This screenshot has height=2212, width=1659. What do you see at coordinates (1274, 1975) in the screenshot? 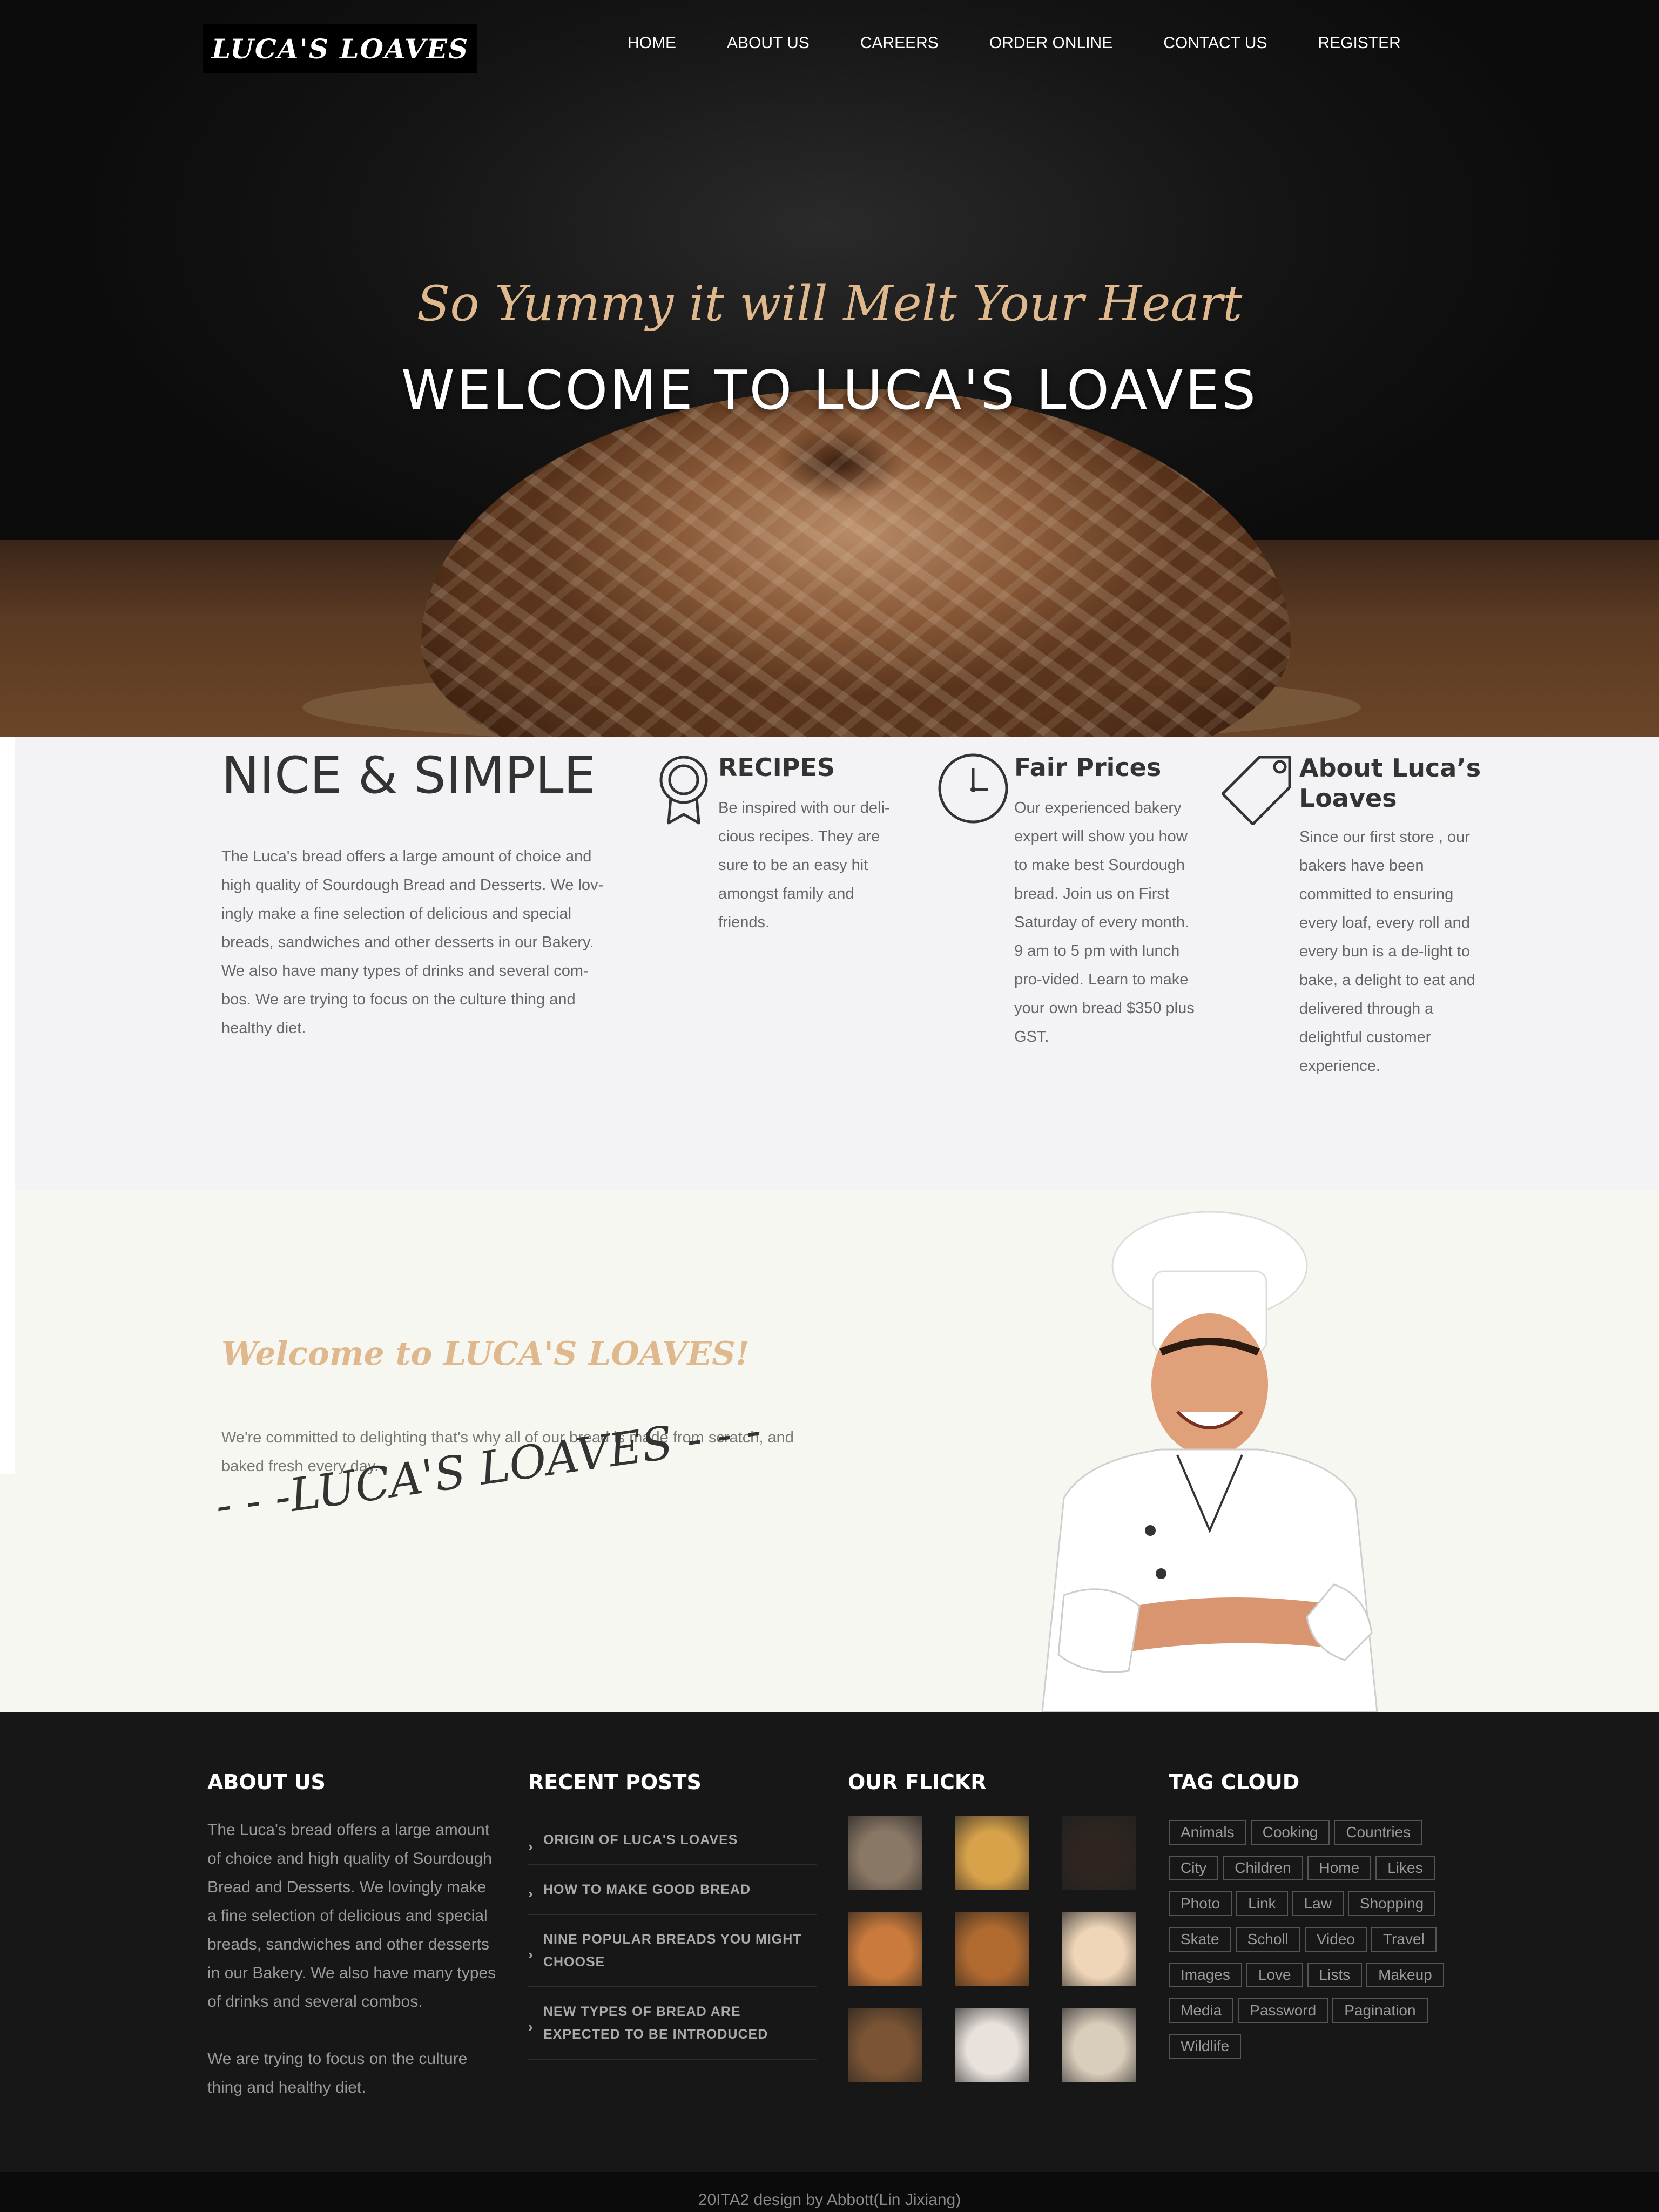
I see `tag-link: Love` at bounding box center [1274, 1975].